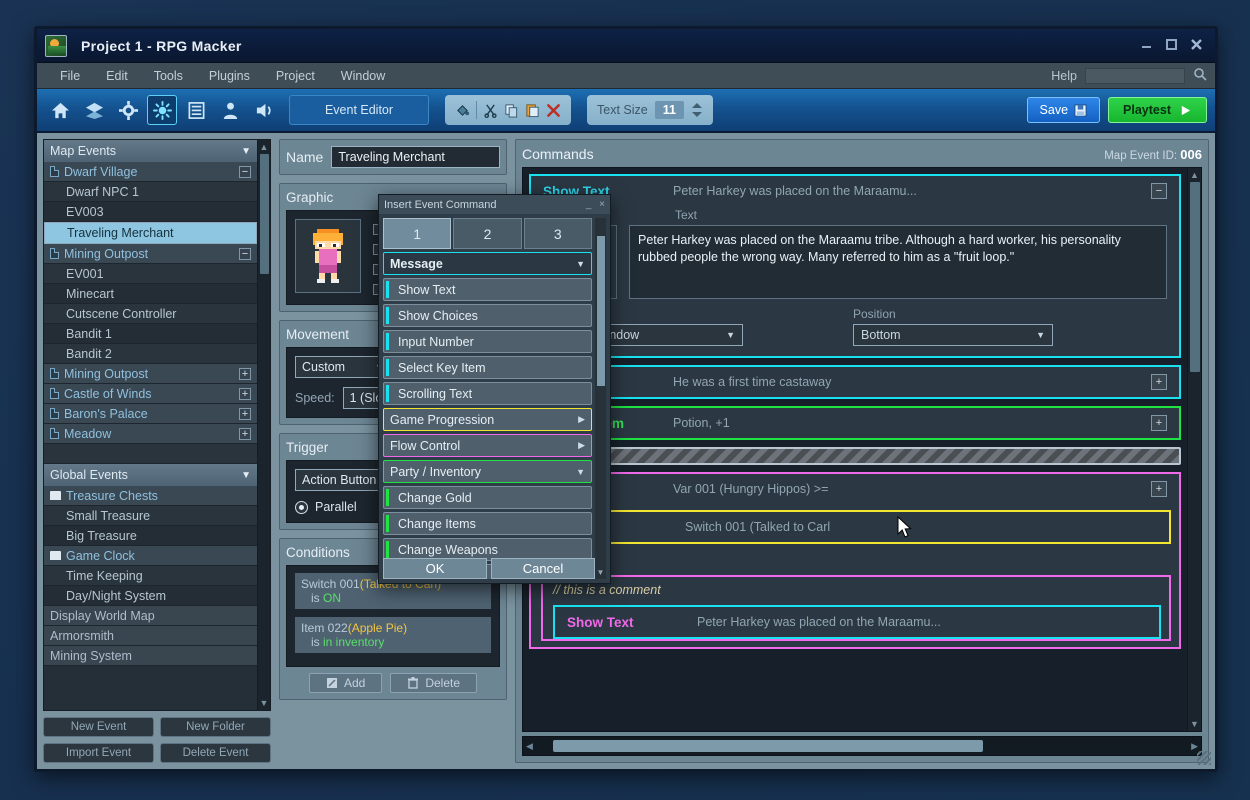 The image size is (1250, 800). What do you see at coordinates (230, 110) in the screenshot?
I see `actor-icon` at bounding box center [230, 110].